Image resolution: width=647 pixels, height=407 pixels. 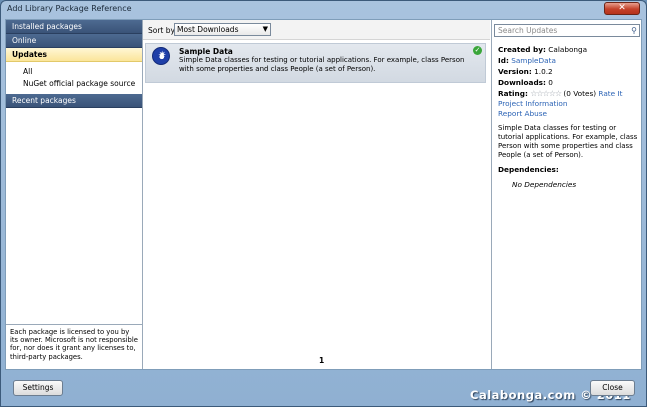 I want to click on title-bar: Add Library Package Reference ✕, so click(x=323, y=9).